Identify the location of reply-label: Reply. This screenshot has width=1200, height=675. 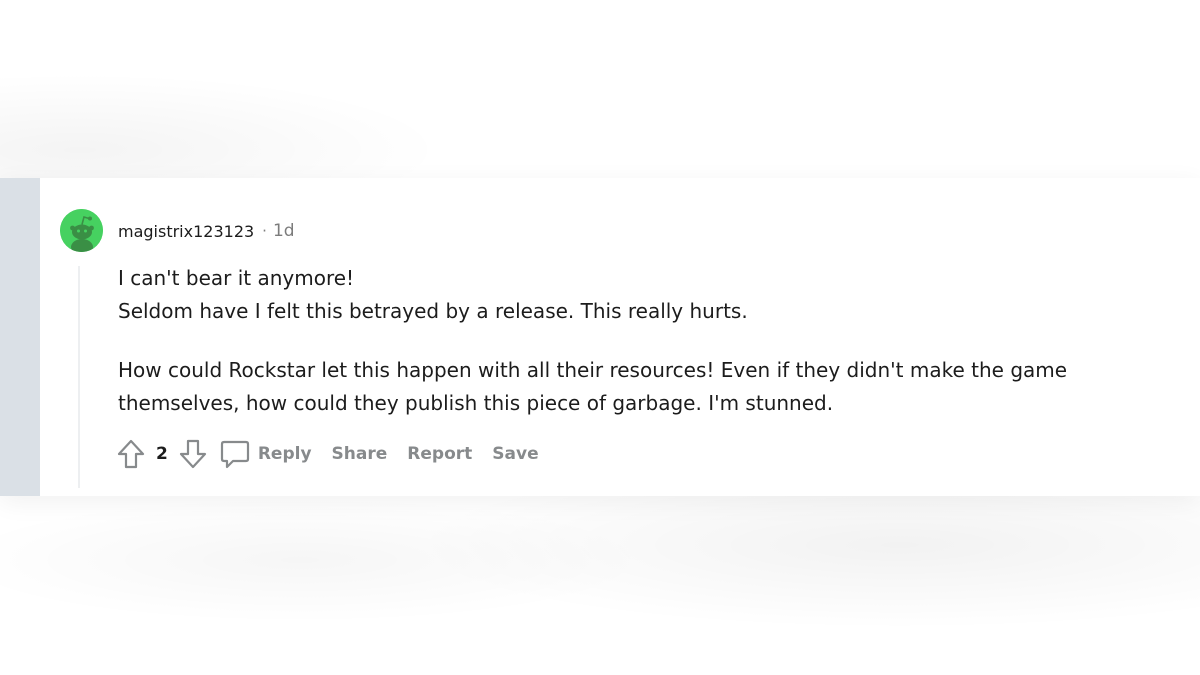
(284, 454).